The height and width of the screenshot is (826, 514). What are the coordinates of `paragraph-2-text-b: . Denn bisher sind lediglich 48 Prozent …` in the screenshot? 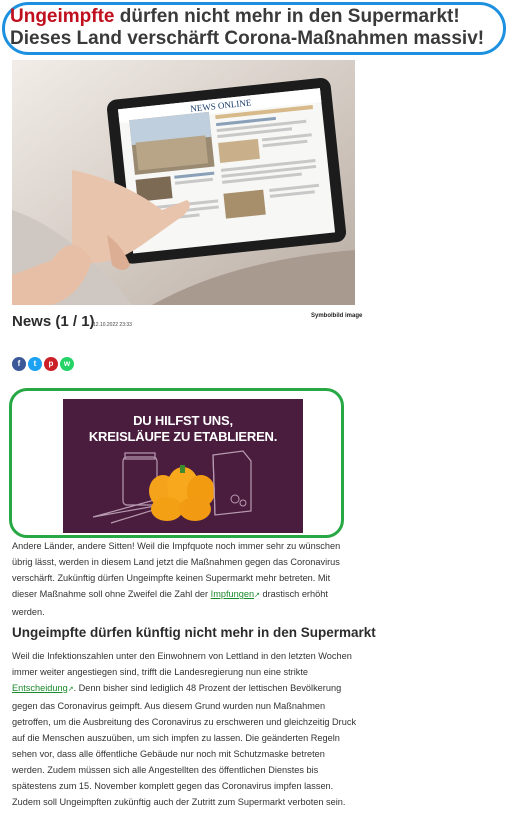 It's located at (184, 745).